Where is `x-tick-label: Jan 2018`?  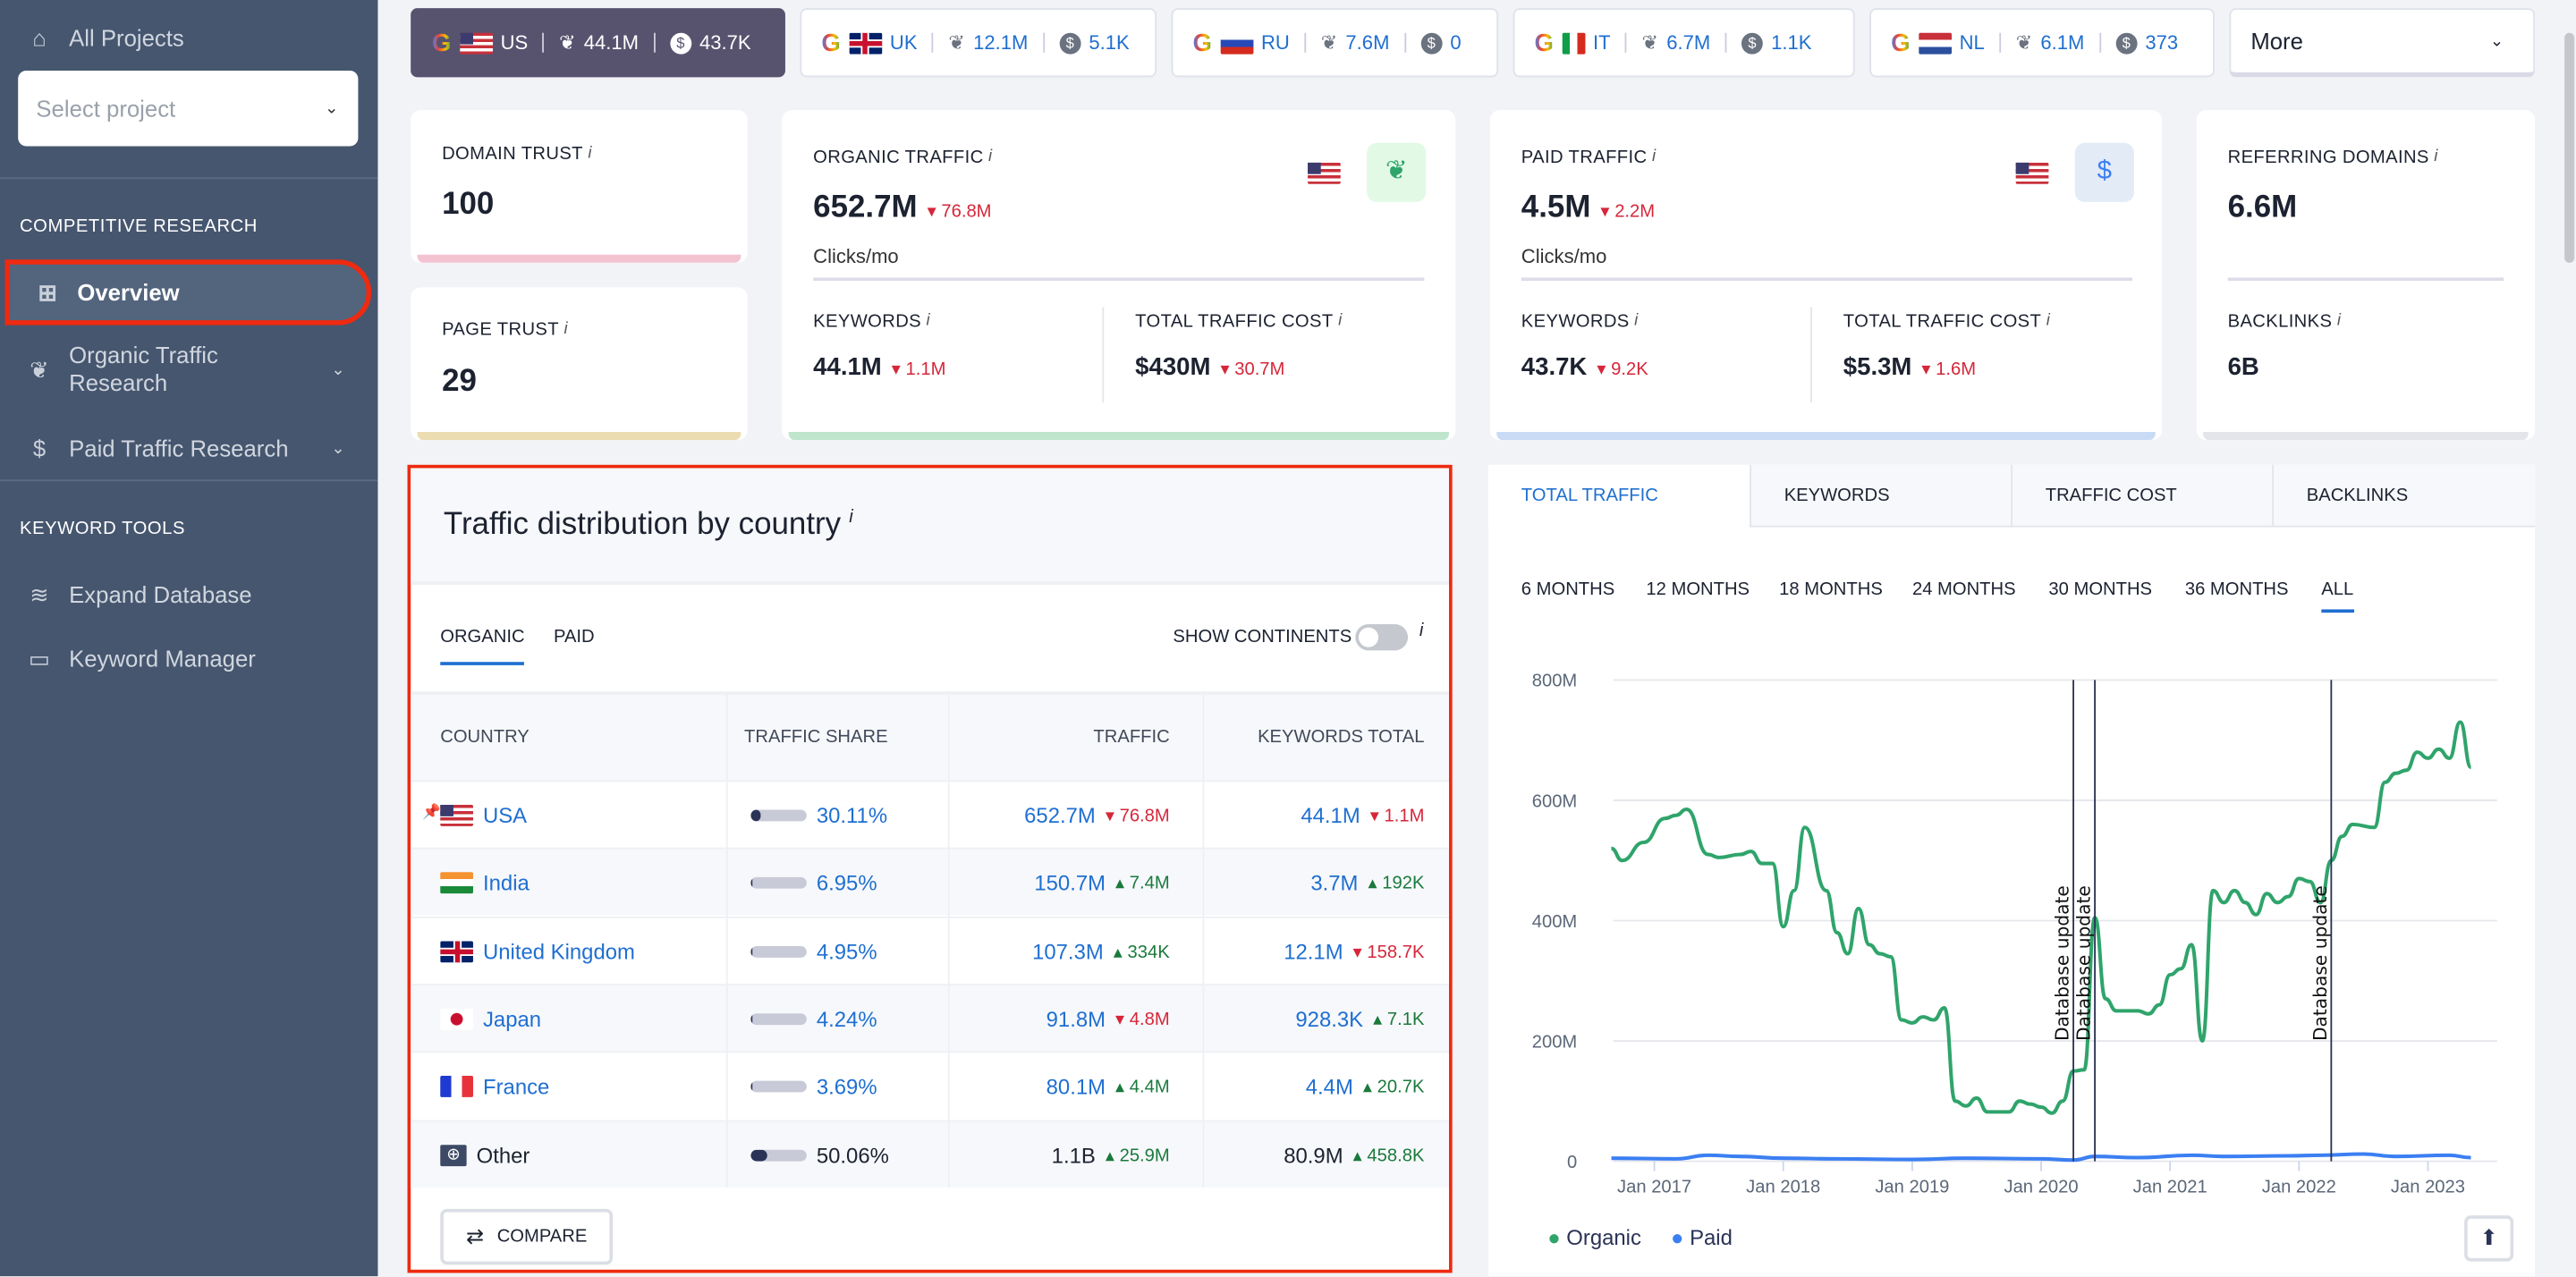
x-tick-label: Jan 2018 is located at coordinates (1783, 1187).